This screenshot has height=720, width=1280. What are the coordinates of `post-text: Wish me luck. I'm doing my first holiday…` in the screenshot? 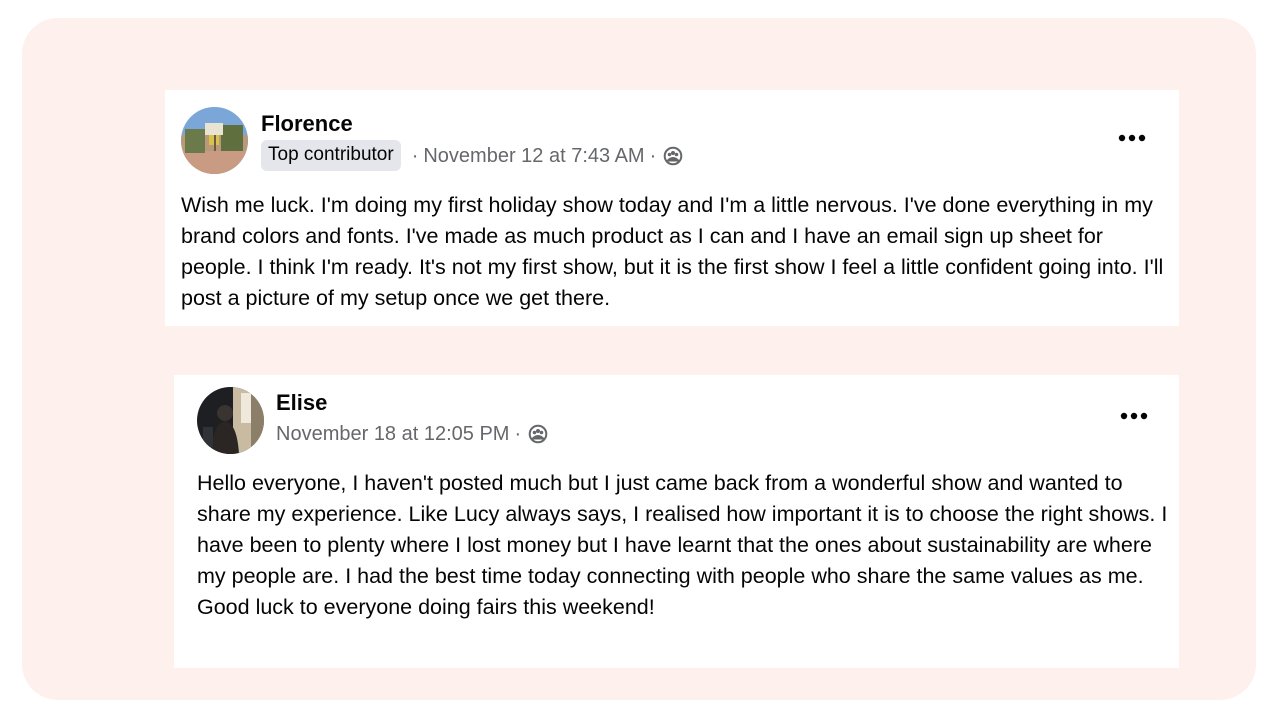 It's located at (672, 251).